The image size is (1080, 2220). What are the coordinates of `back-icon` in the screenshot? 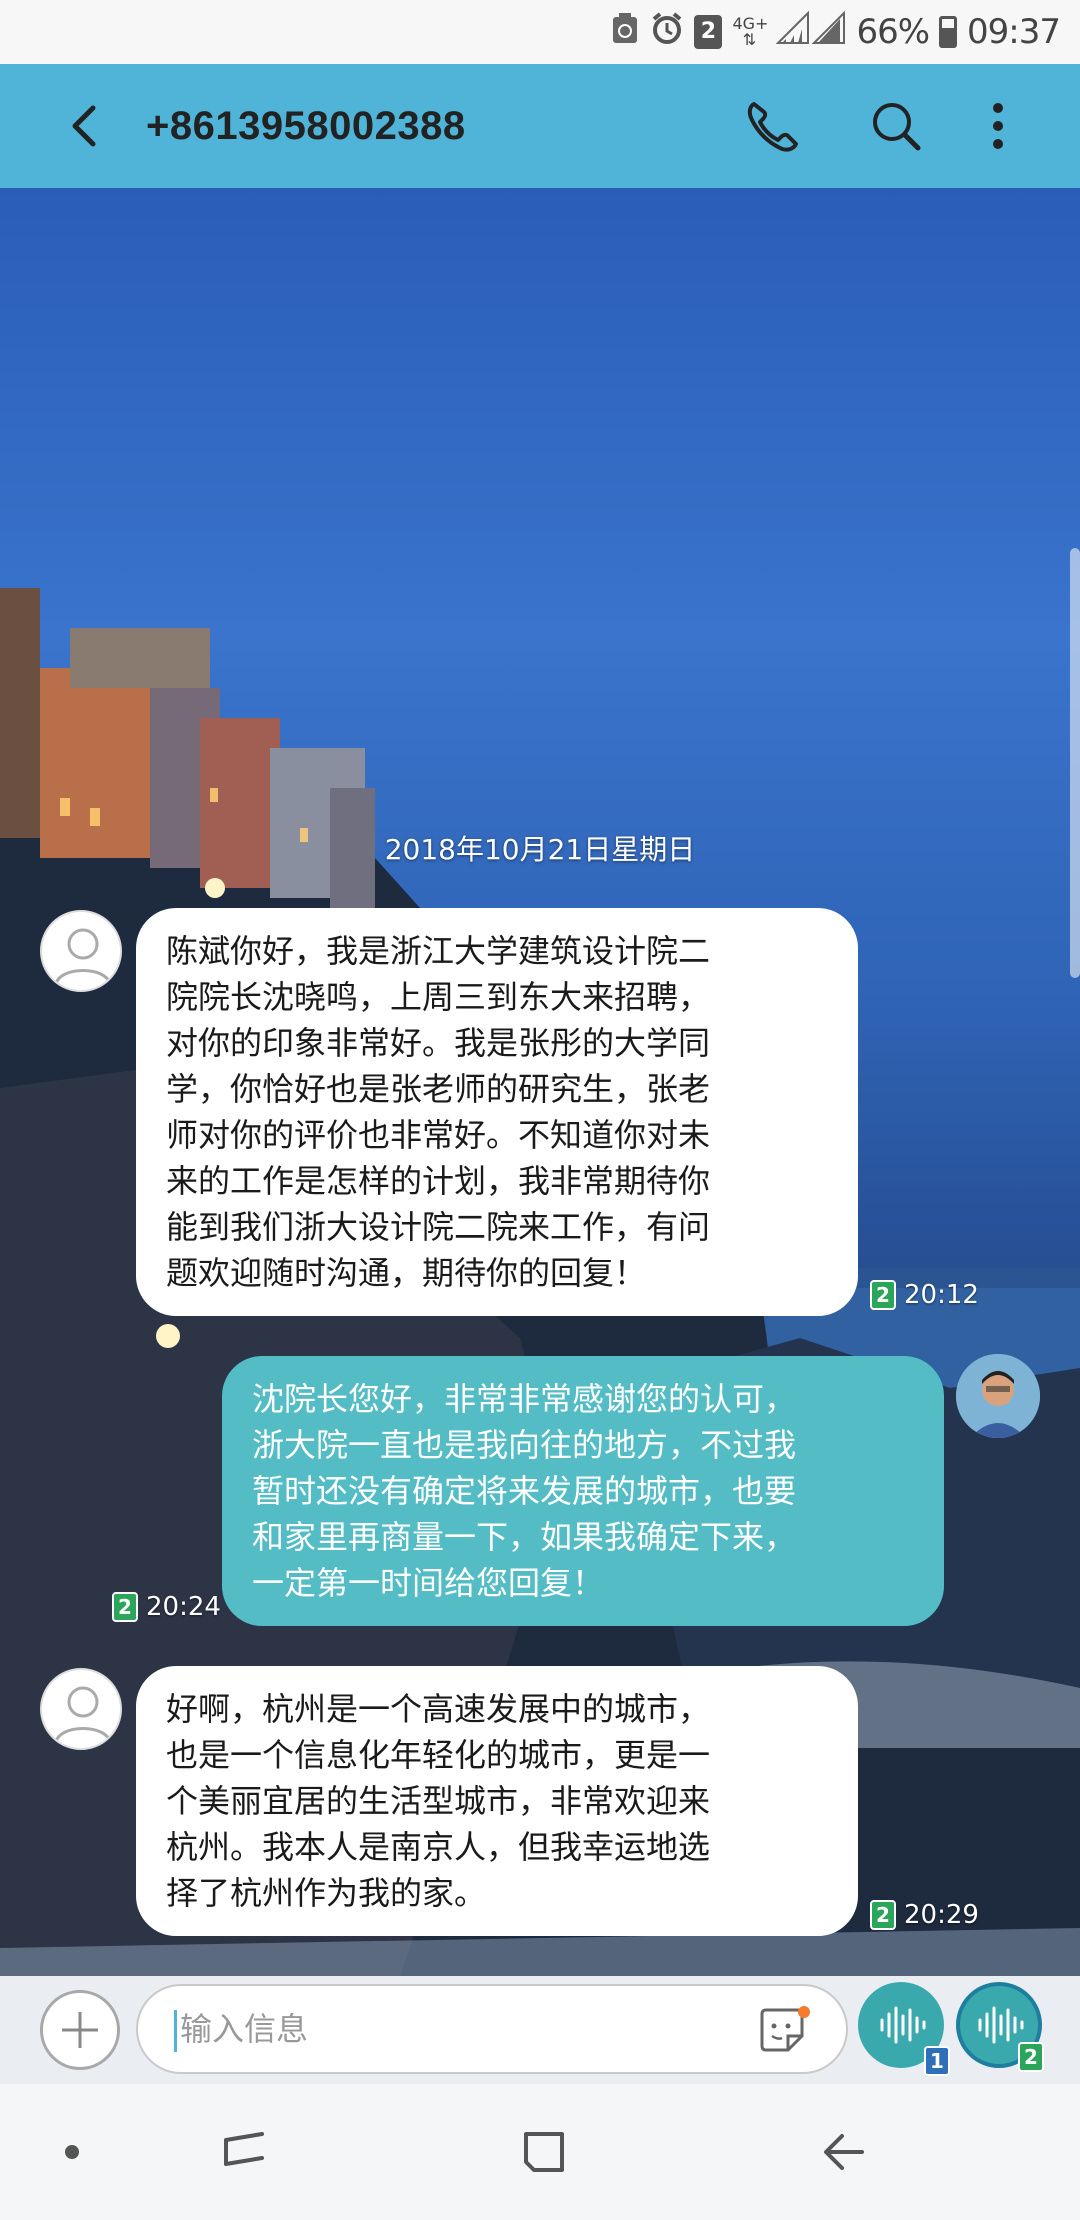 It's located at (844, 2152).